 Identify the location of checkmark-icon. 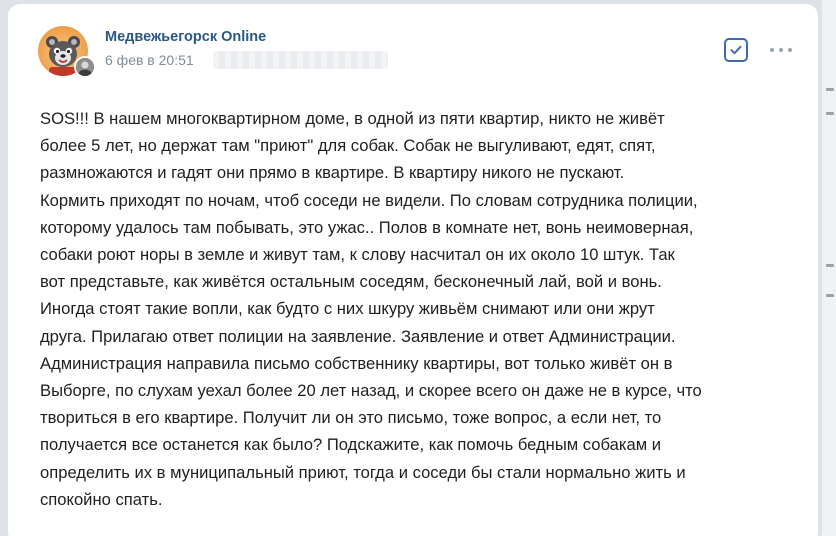
(736, 50).